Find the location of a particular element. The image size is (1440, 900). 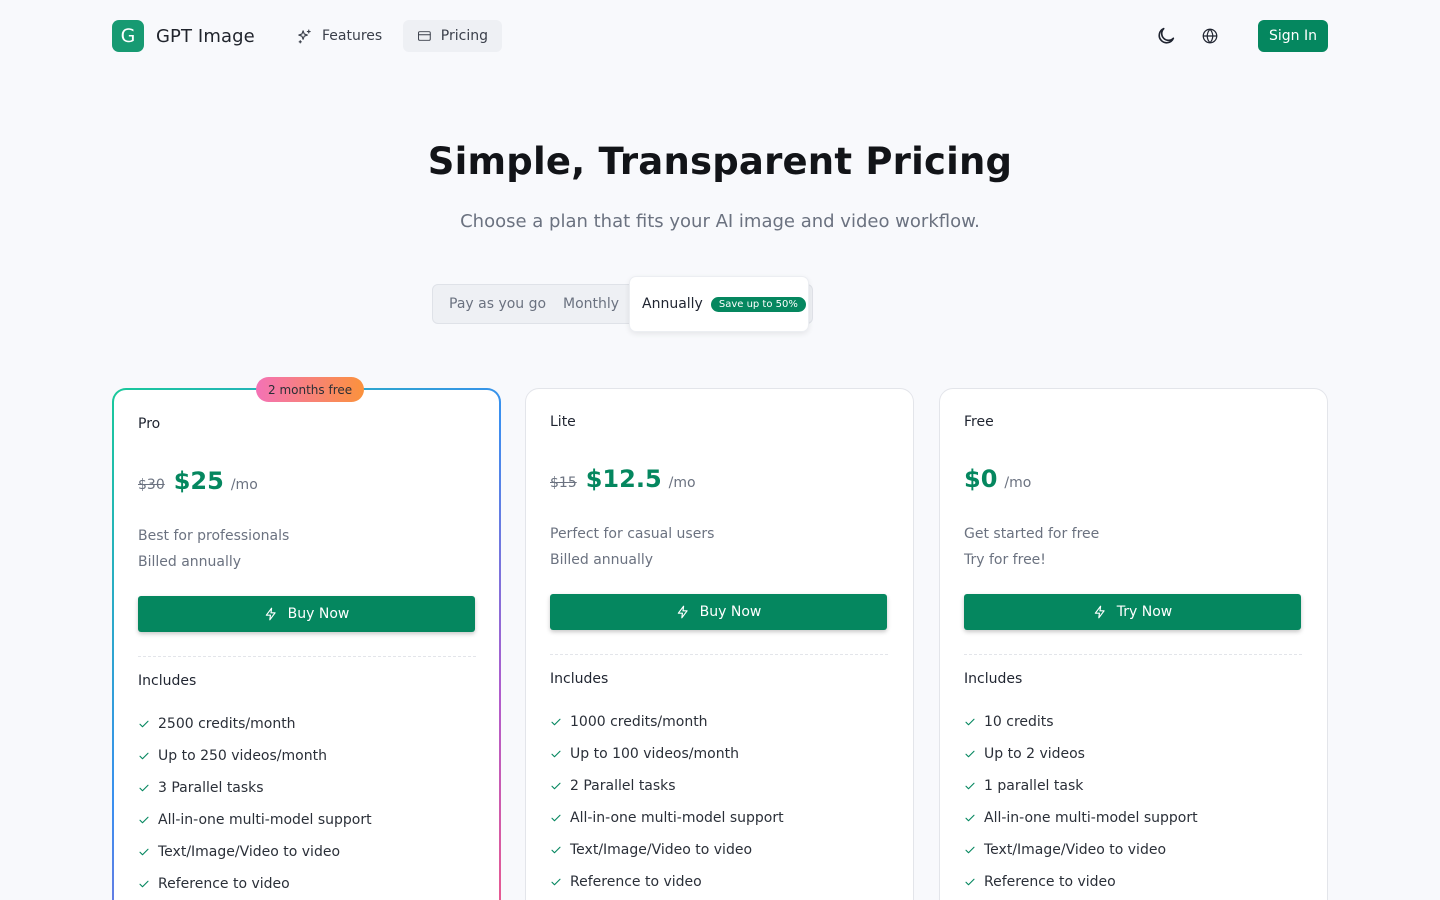

plan-name: Pro is located at coordinates (149, 424).